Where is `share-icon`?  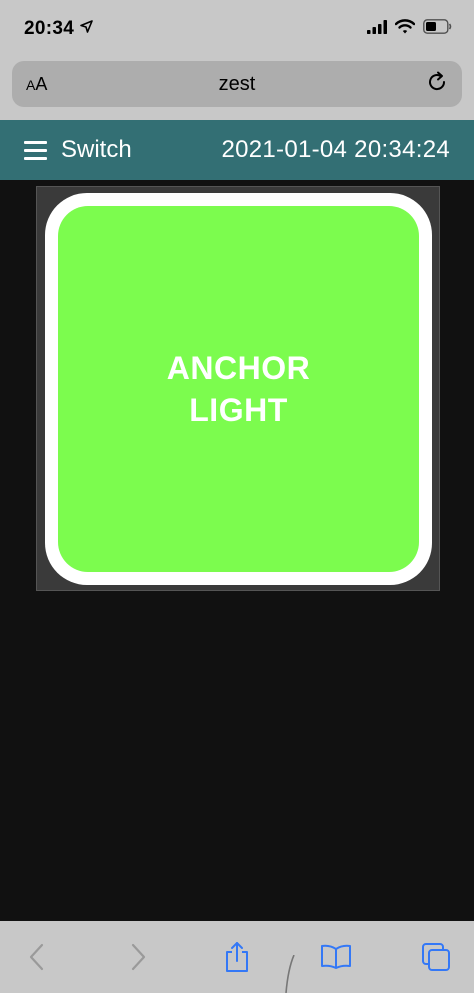
share-icon is located at coordinates (237, 959).